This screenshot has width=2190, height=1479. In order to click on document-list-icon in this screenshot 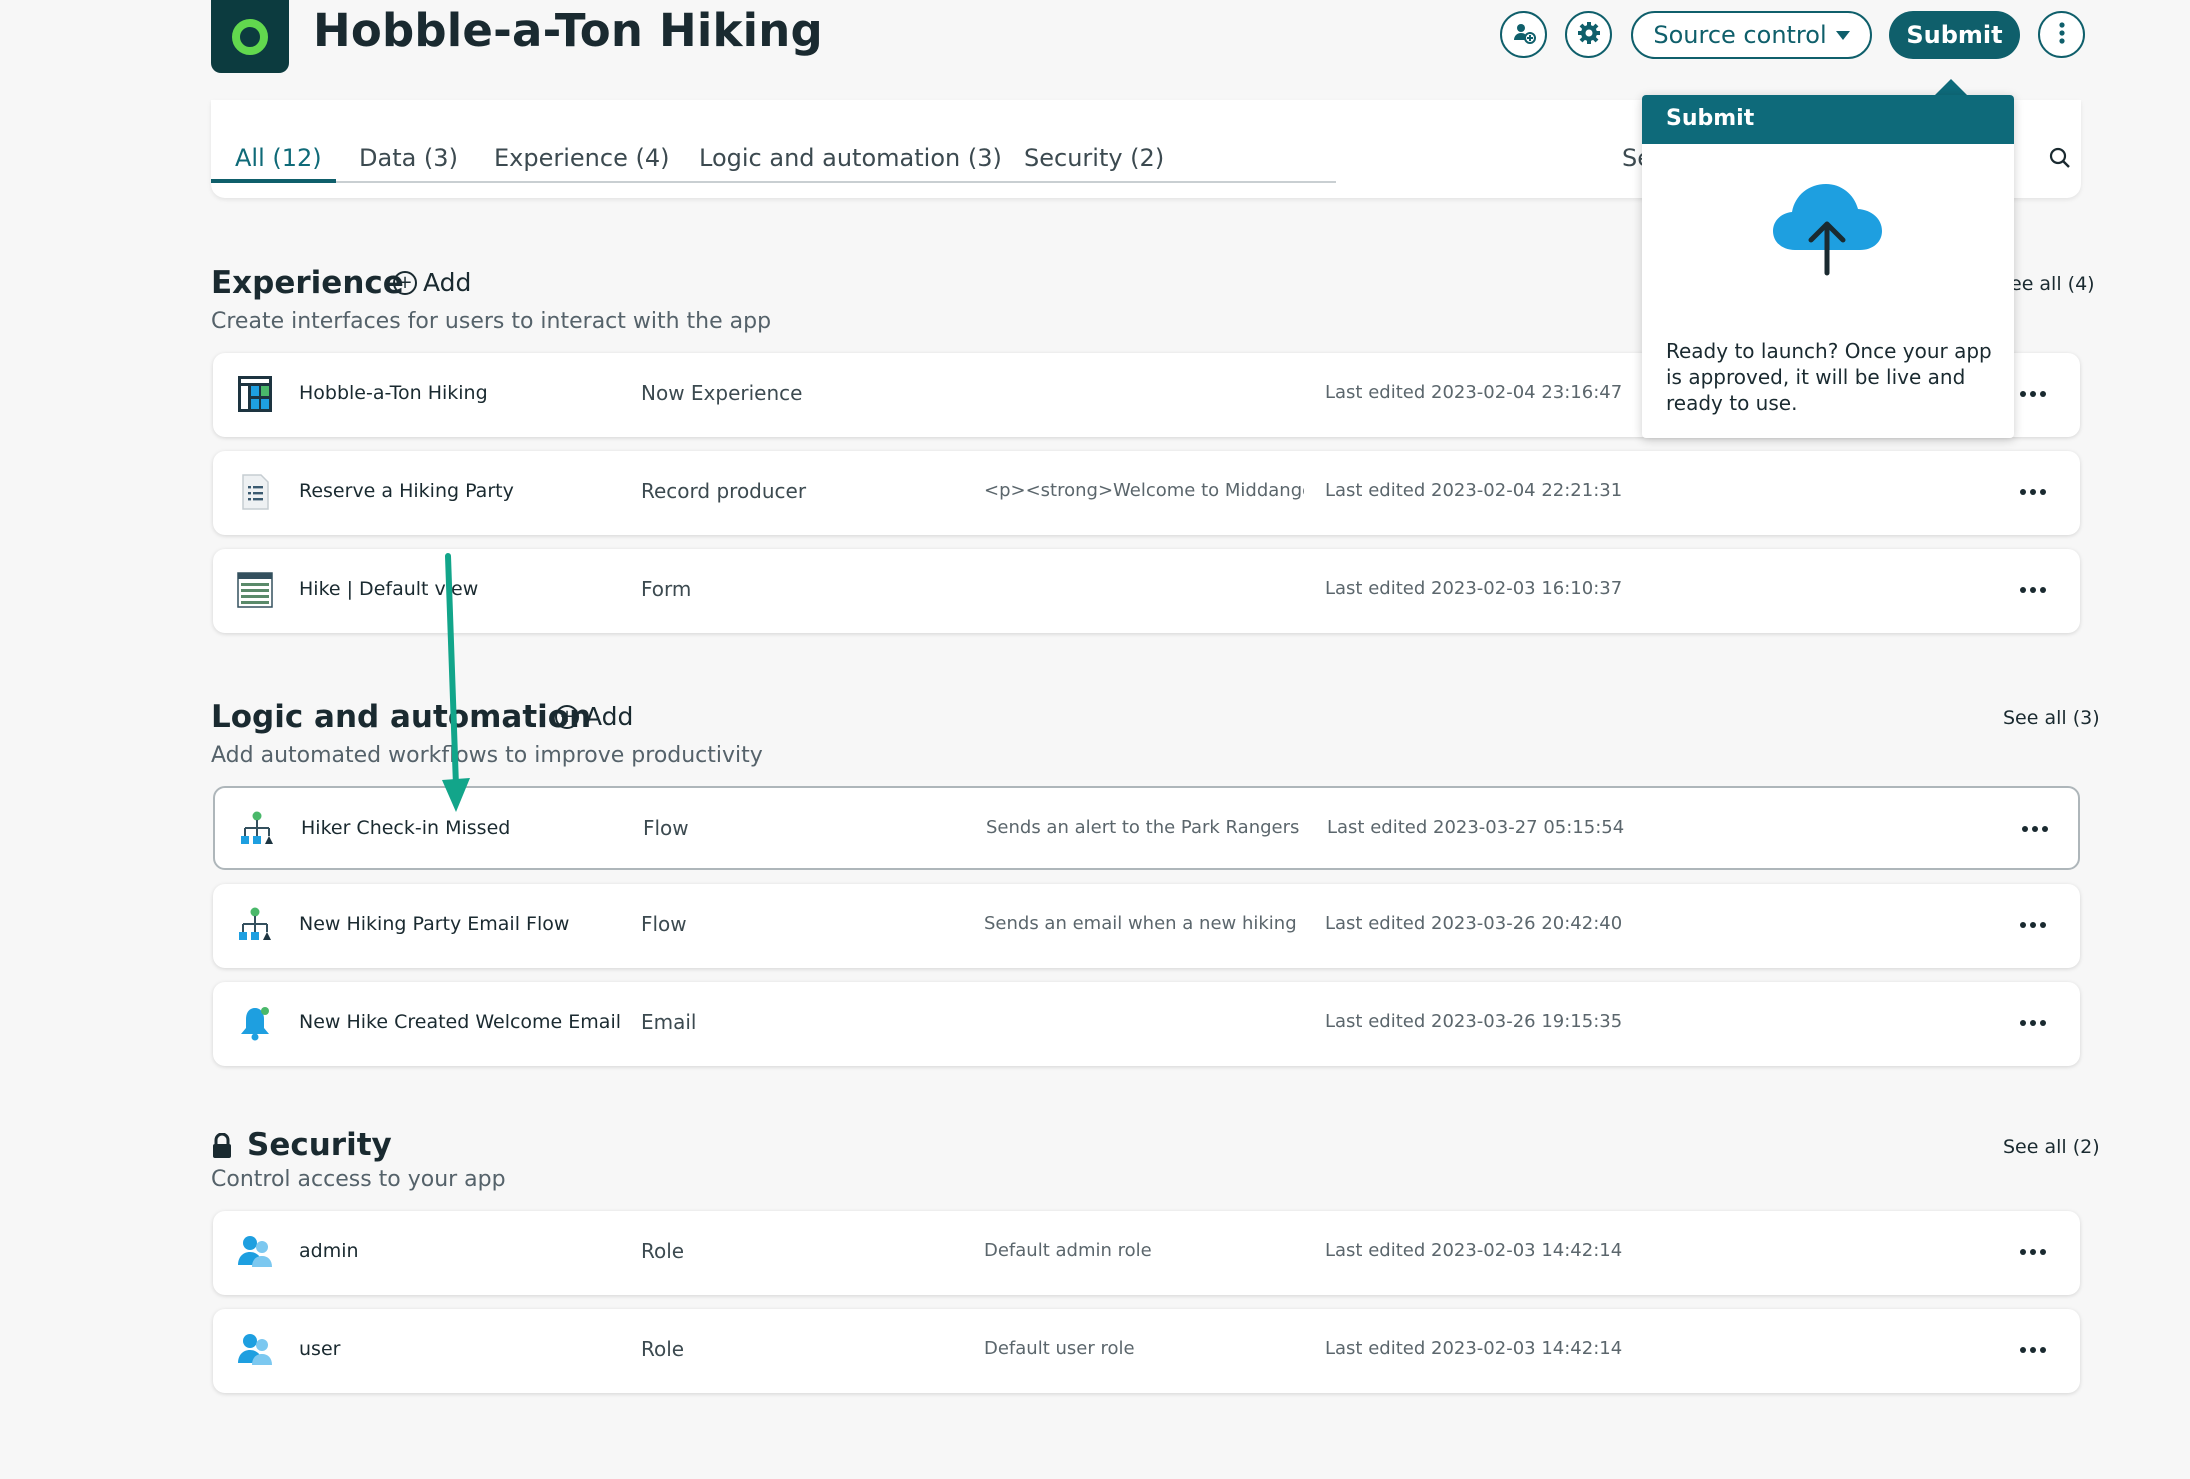, I will do `click(255, 492)`.